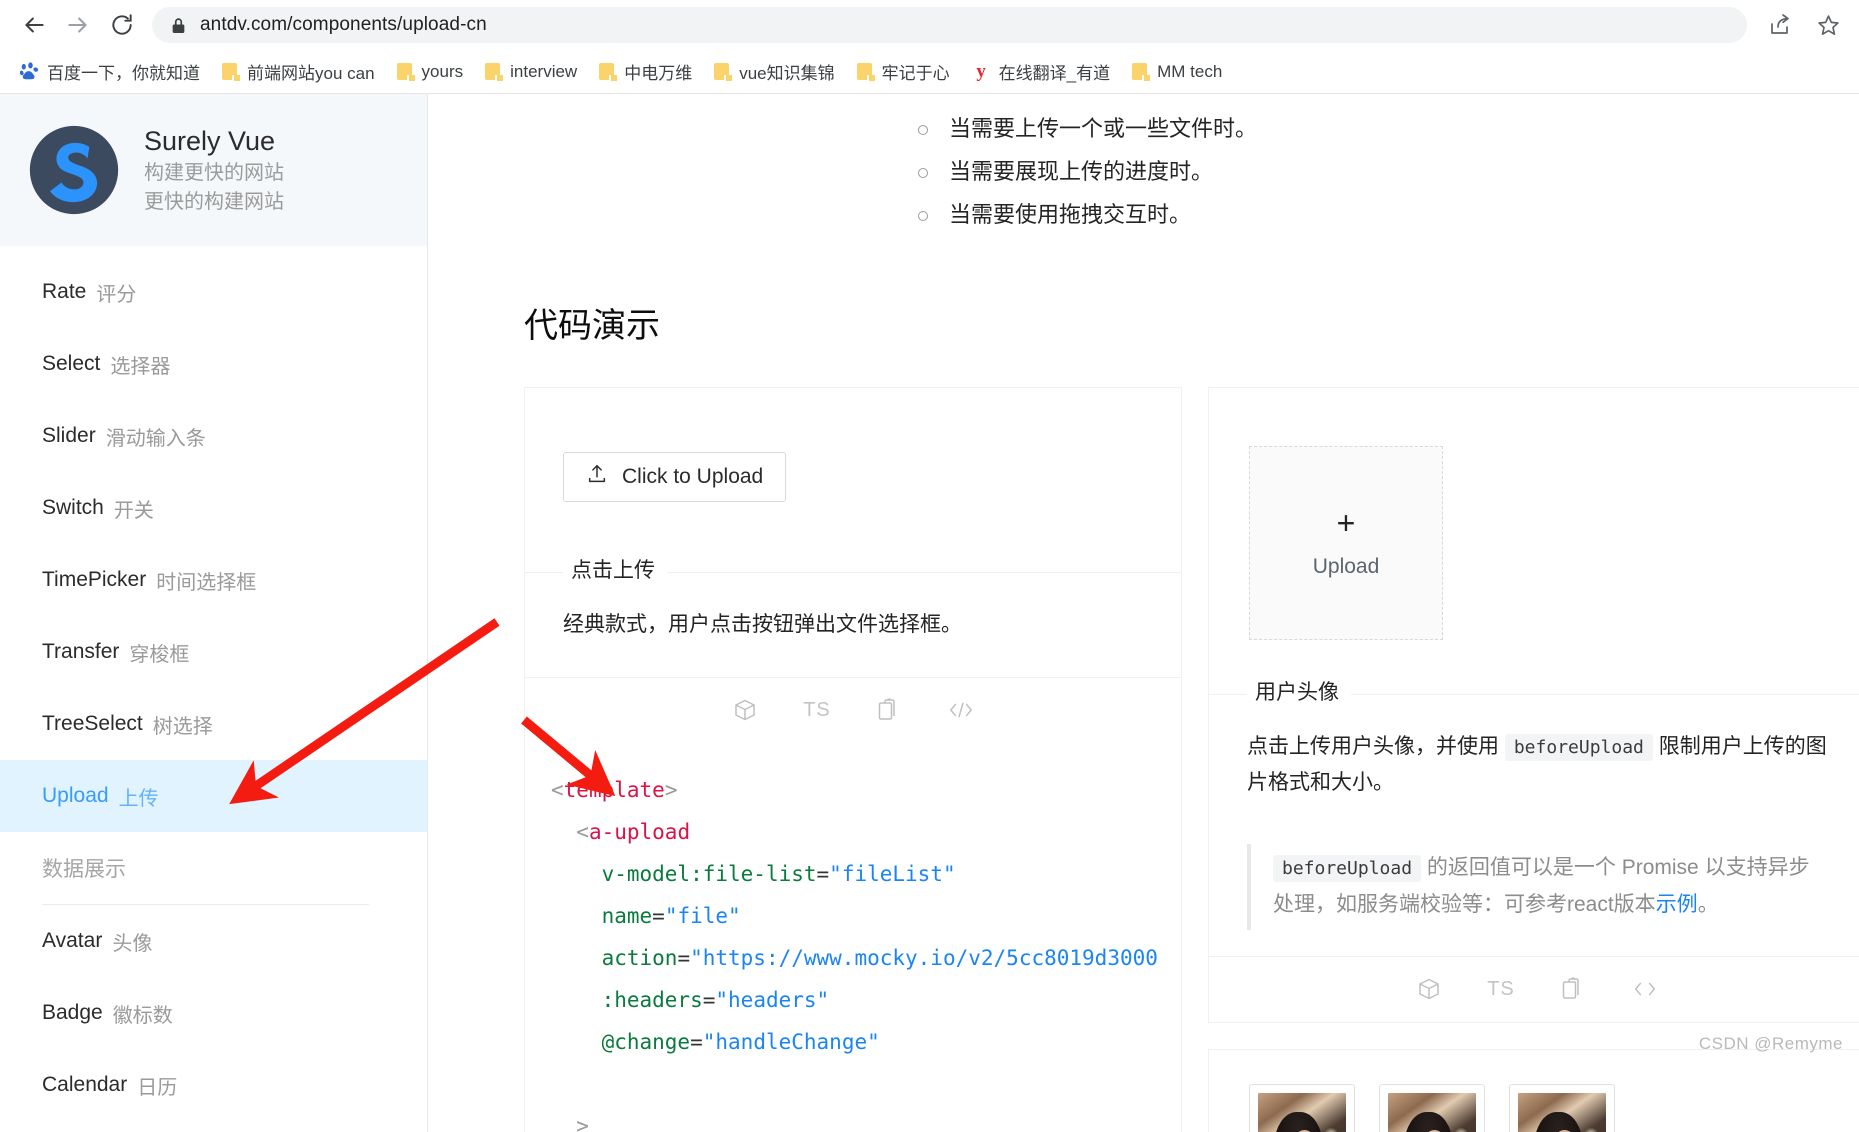  What do you see at coordinates (133, 510) in the screenshot?
I see `sidebar-item-label-cn: 开关` at bounding box center [133, 510].